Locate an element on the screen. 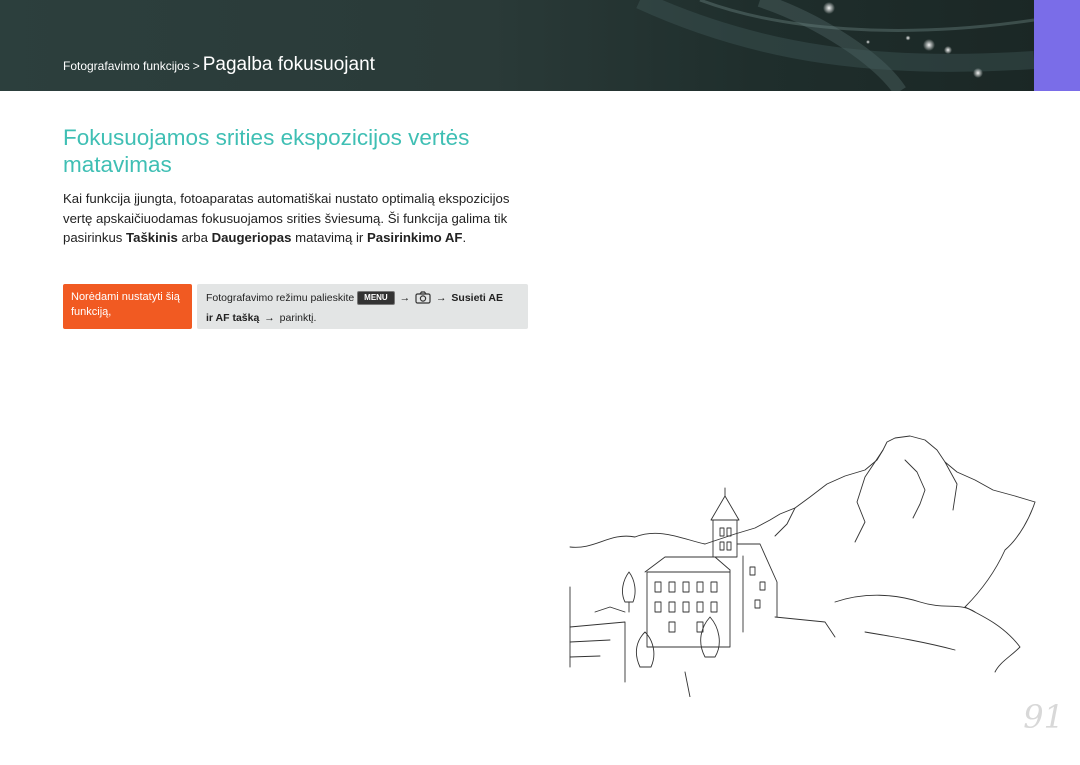 The height and width of the screenshot is (765, 1080). option-pasirinkimo-af: Pasirinkimo AF is located at coordinates (414, 237).